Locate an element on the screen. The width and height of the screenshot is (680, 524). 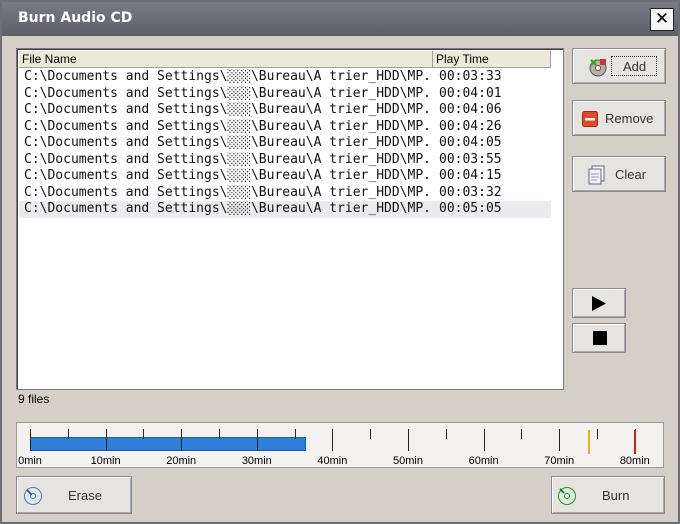
stop-icon is located at coordinates (600, 339).